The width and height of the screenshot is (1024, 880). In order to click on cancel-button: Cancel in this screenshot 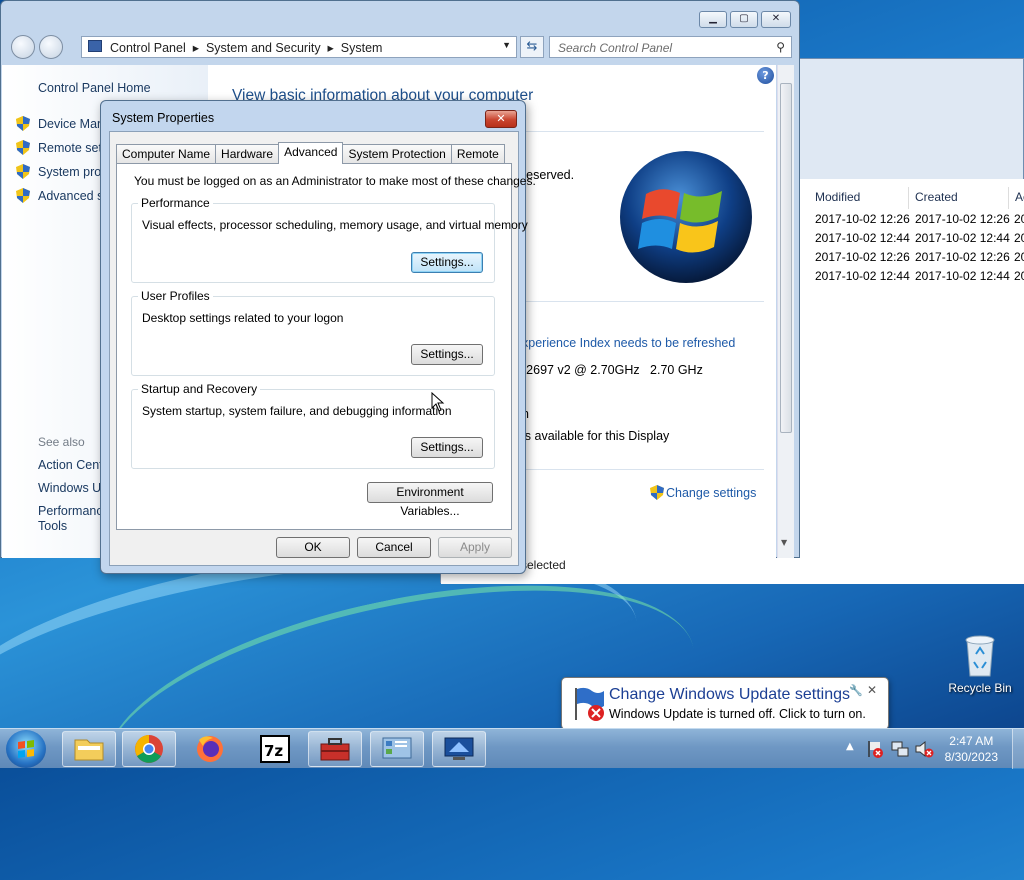, I will do `click(394, 547)`.